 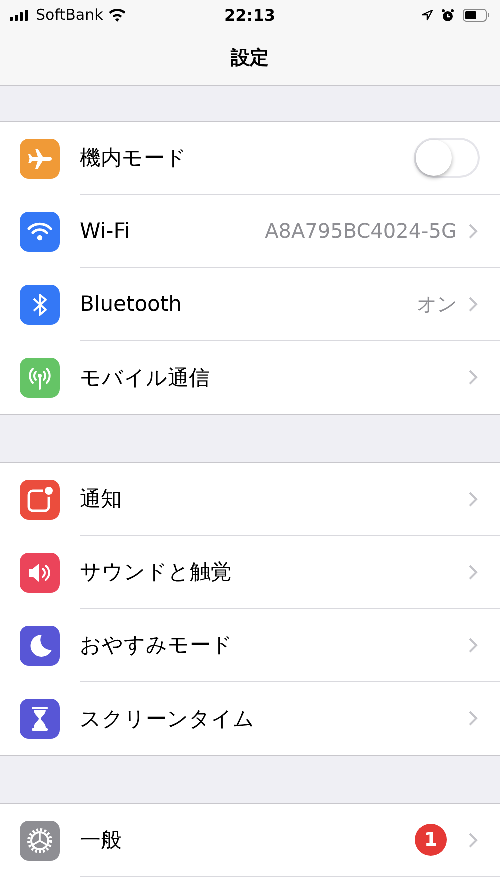 I want to click on row-label: Bluetooth, so click(x=131, y=304).